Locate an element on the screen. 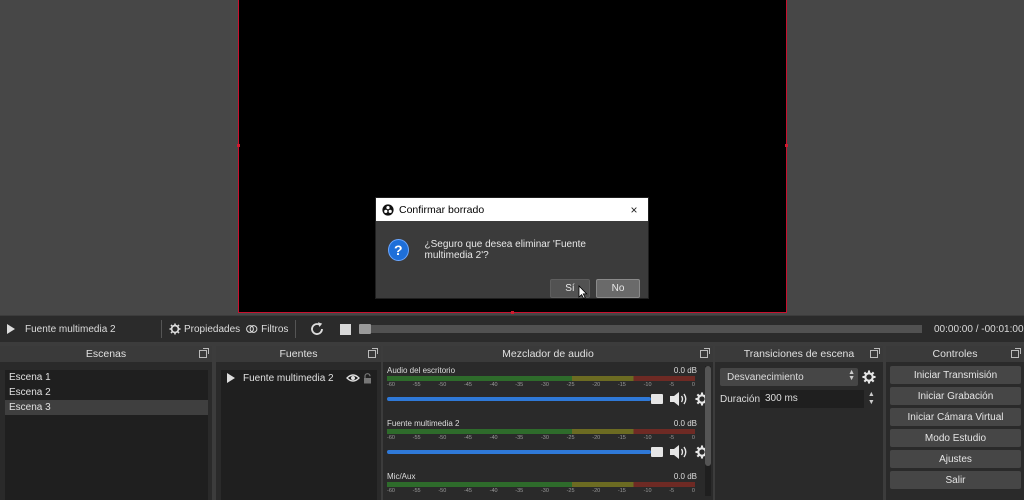 The image size is (1024, 500). eye-icon is located at coordinates (353, 378).